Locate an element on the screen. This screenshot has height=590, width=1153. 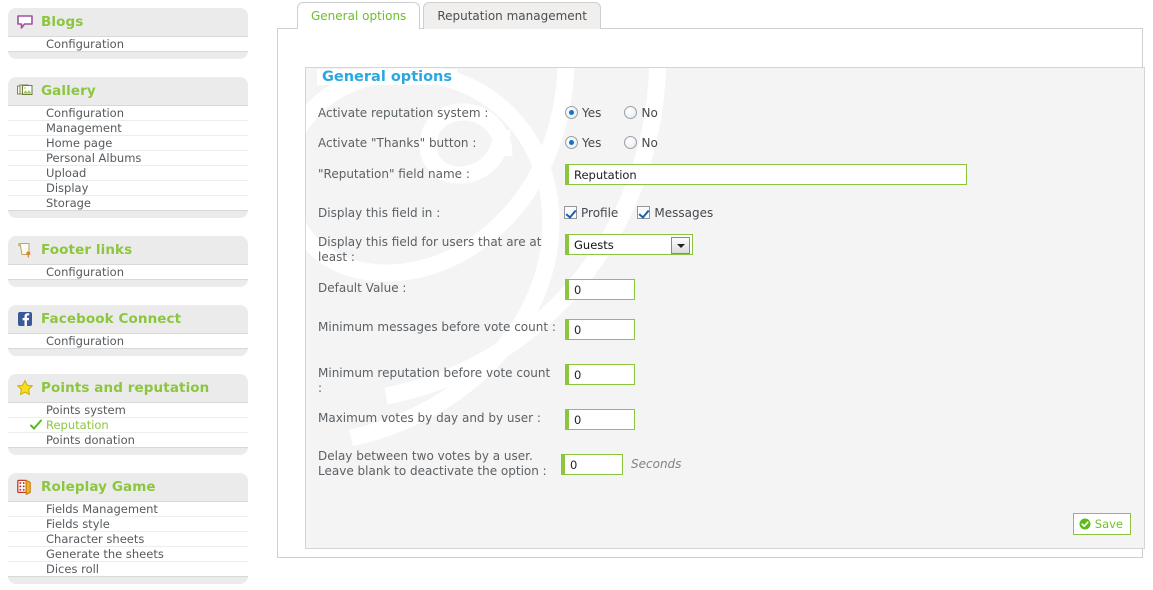
field-display-in: Display this field in : is located at coordinates (442, 213).